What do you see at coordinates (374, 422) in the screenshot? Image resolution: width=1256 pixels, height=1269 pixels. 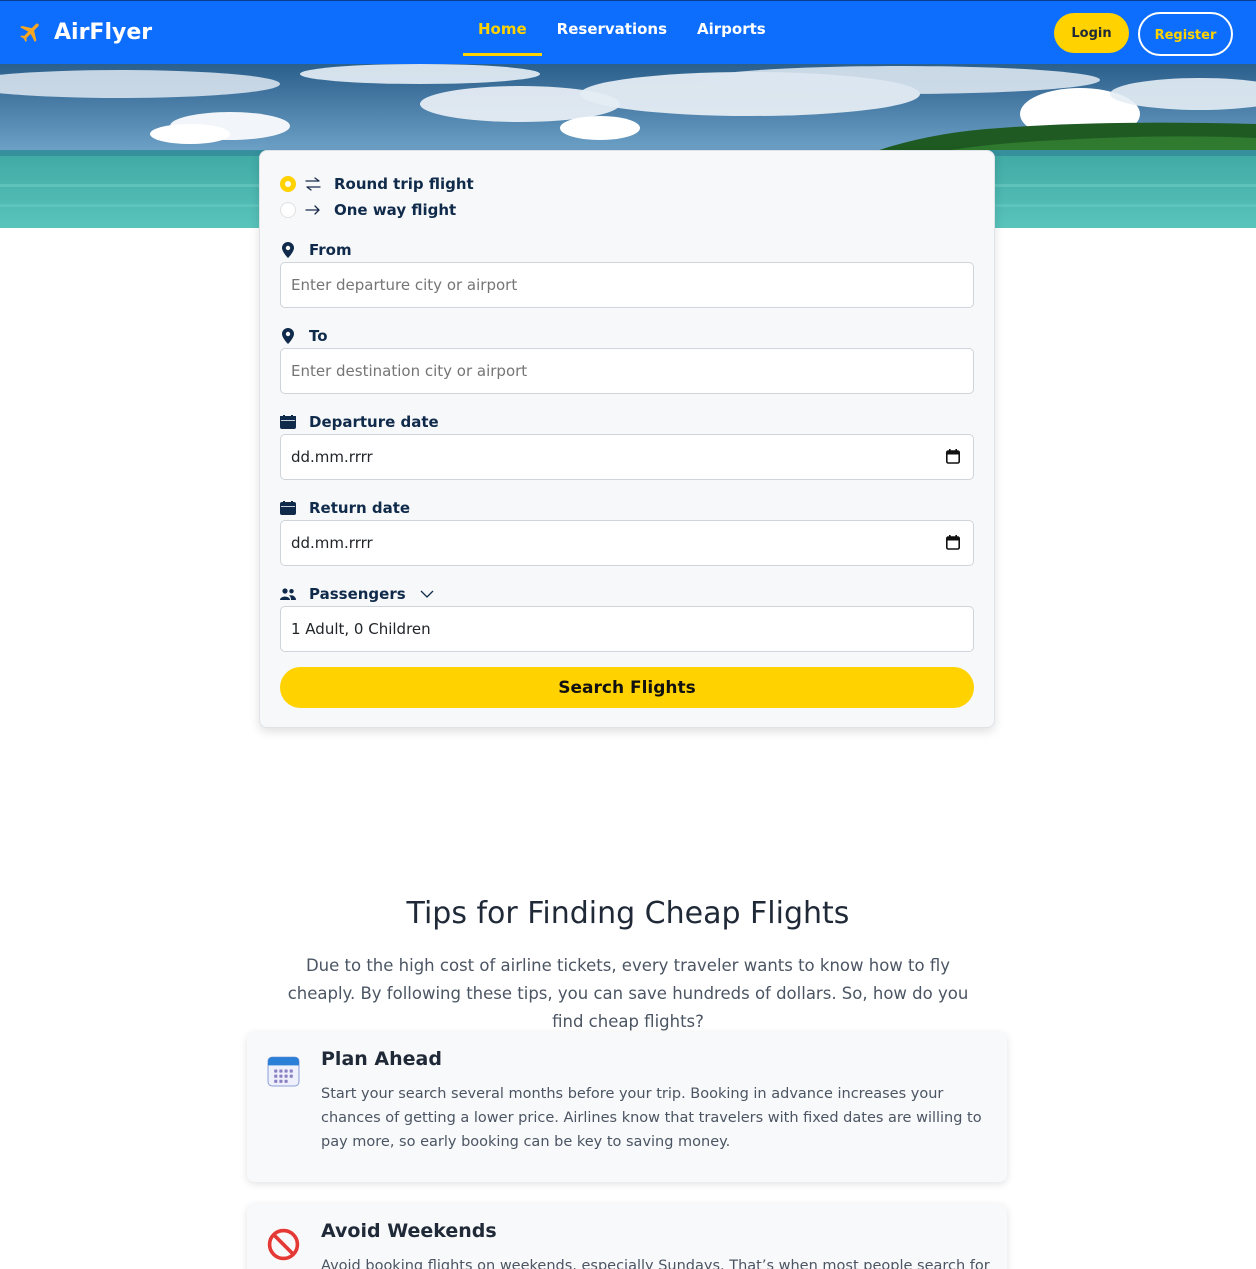 I see `departure-date-label-text: Departure date` at bounding box center [374, 422].